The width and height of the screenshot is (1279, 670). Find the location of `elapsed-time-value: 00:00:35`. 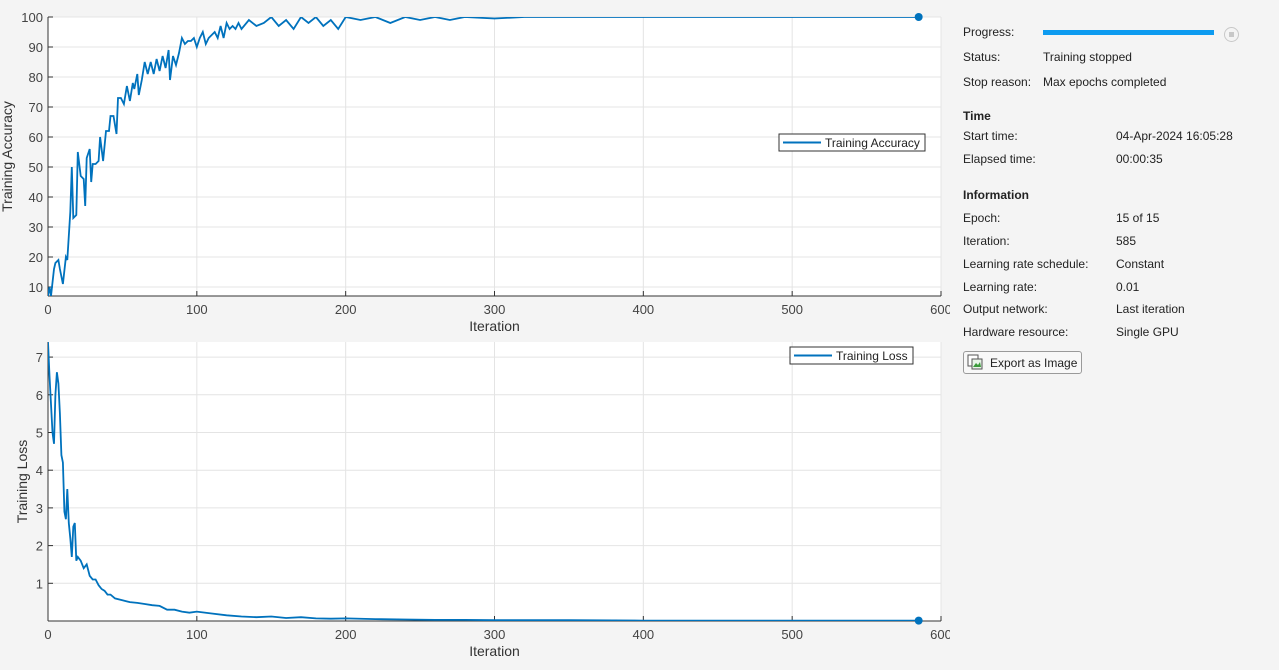

elapsed-time-value: 00:00:35 is located at coordinates (1139, 159).